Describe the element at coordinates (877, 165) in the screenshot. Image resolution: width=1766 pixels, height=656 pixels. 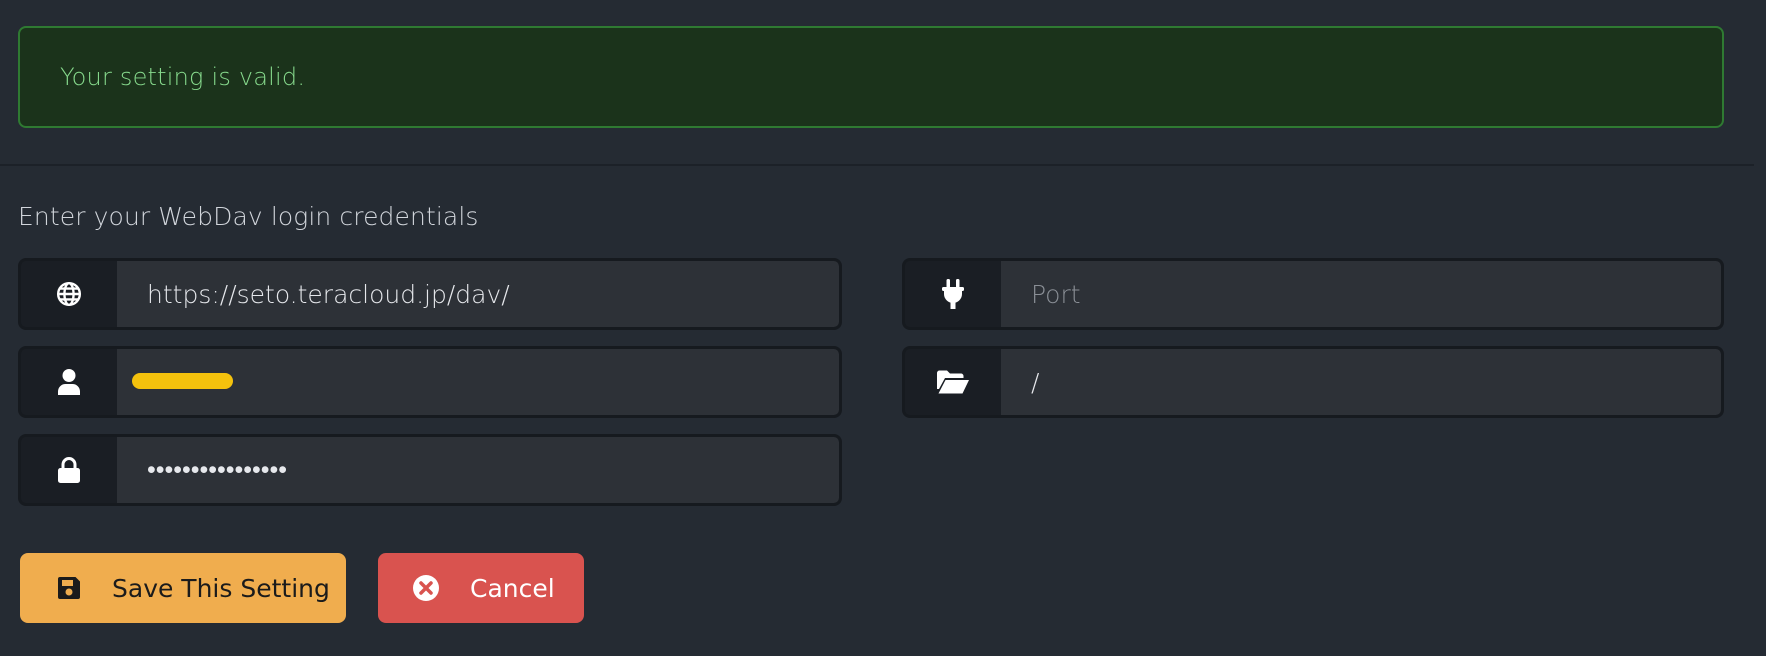
I see `divider` at that location.